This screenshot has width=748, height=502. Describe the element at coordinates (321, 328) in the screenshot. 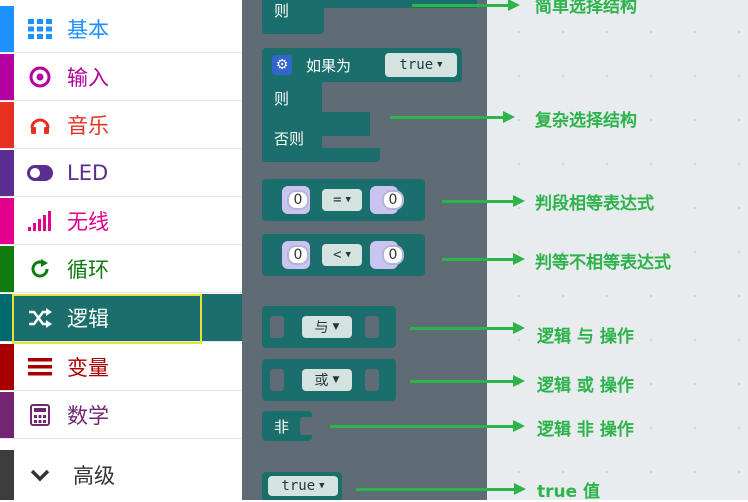

I see `logic-op-value: 与` at that location.